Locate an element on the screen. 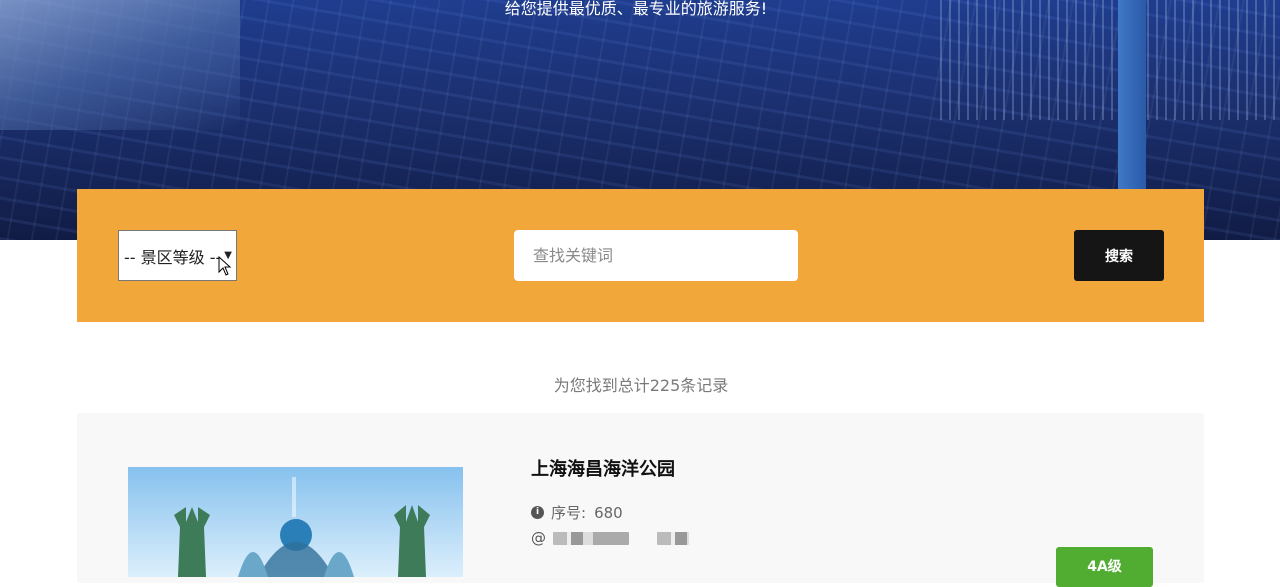 Image resolution: width=1280 pixels, height=587 pixels. listing-serial-row: i 序号: 680 is located at coordinates (577, 512).